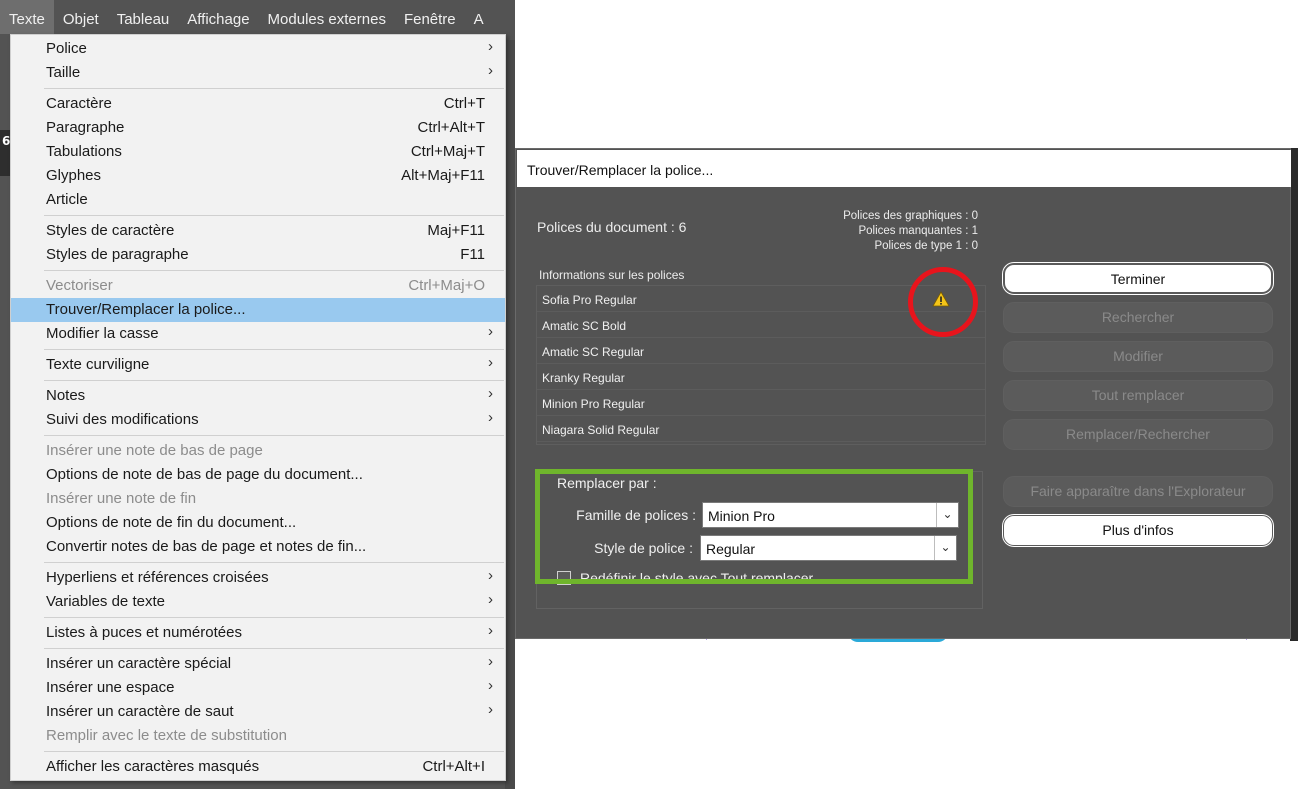 This screenshot has width=1298, height=789. What do you see at coordinates (258, 396) in the screenshot?
I see `menu-item-notes: Notes ›` at bounding box center [258, 396].